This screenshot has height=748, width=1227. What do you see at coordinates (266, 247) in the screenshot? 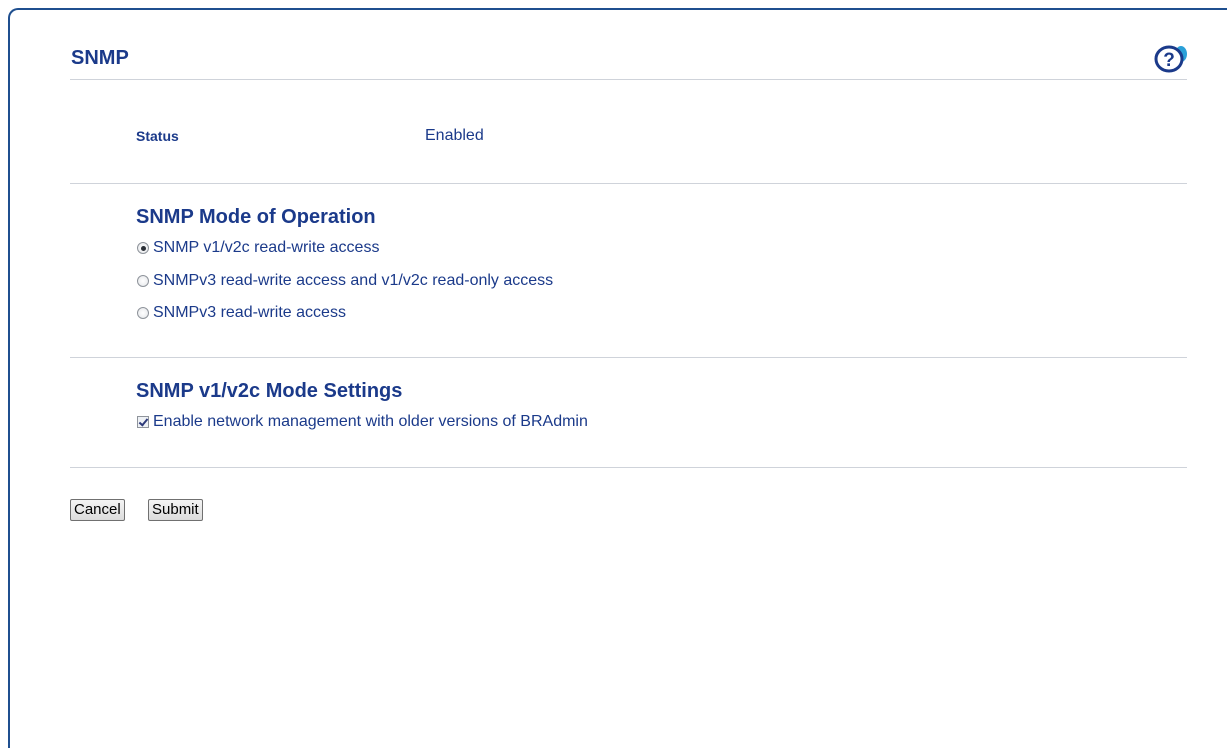
I see `mode-option-label: SNMP v1/v2c read-write access` at bounding box center [266, 247].